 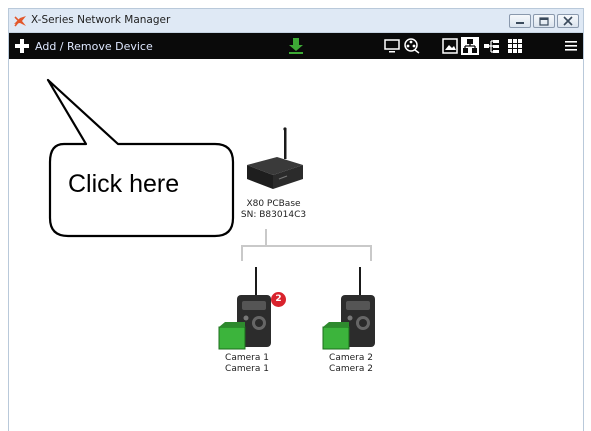 I want to click on film-reel-icon, so click(x=412, y=46).